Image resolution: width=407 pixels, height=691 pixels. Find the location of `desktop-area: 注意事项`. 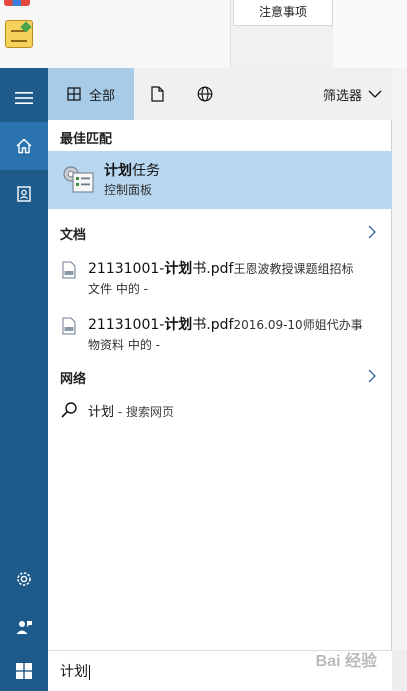

desktop-area: 注意事项 is located at coordinates (203, 34).